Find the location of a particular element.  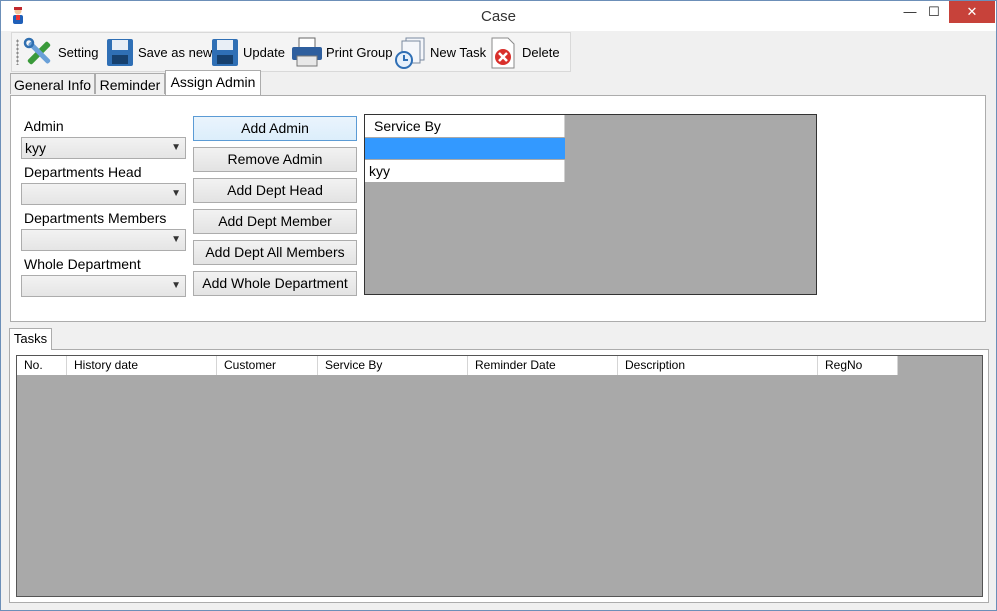

printer-icon is located at coordinates (307, 52).